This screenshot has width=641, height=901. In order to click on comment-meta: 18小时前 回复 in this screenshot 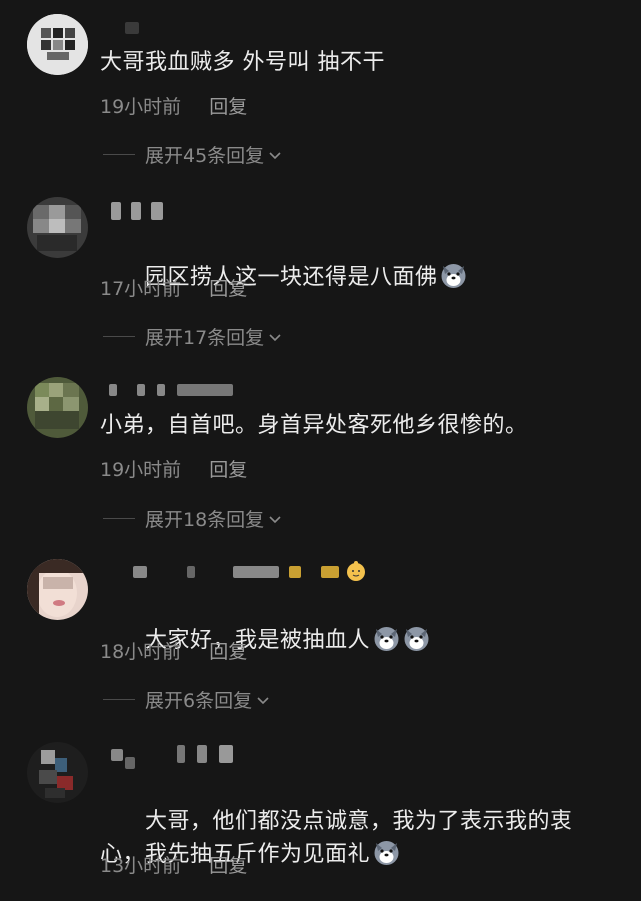, I will do `click(173, 650)`.